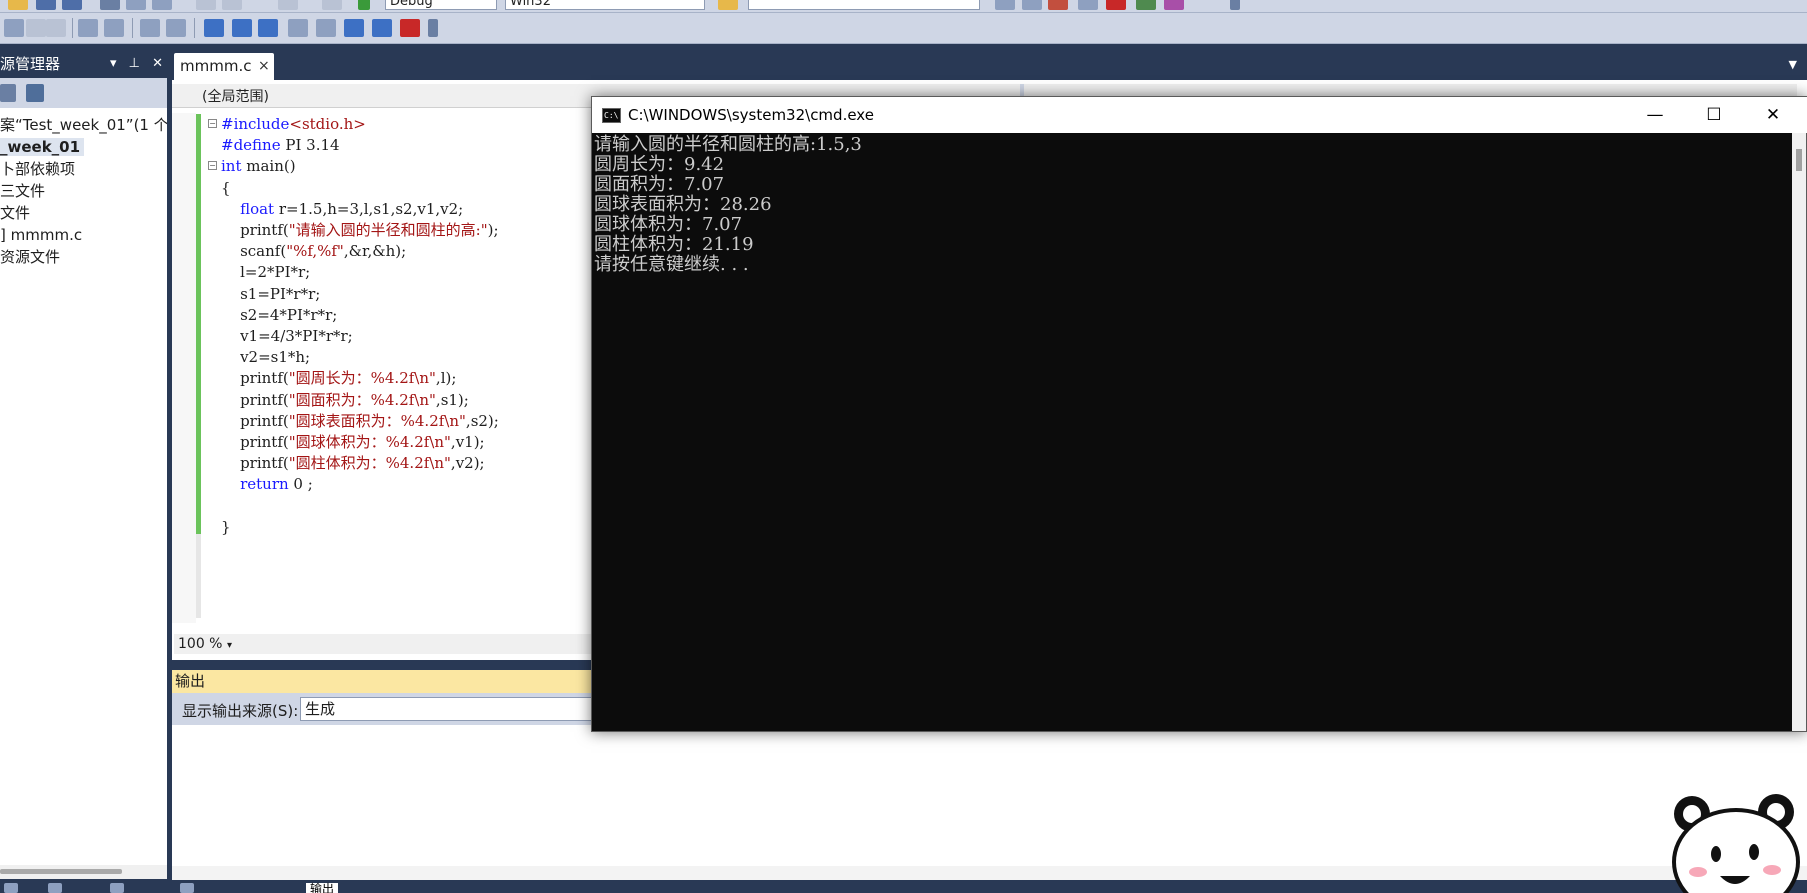 The image size is (1807, 893). Describe the element at coordinates (1199, 115) in the screenshot. I see `cmd-titlebar: C:\ C:\WINDOWS\system32\cmd.exe — ☐ ✕` at that location.